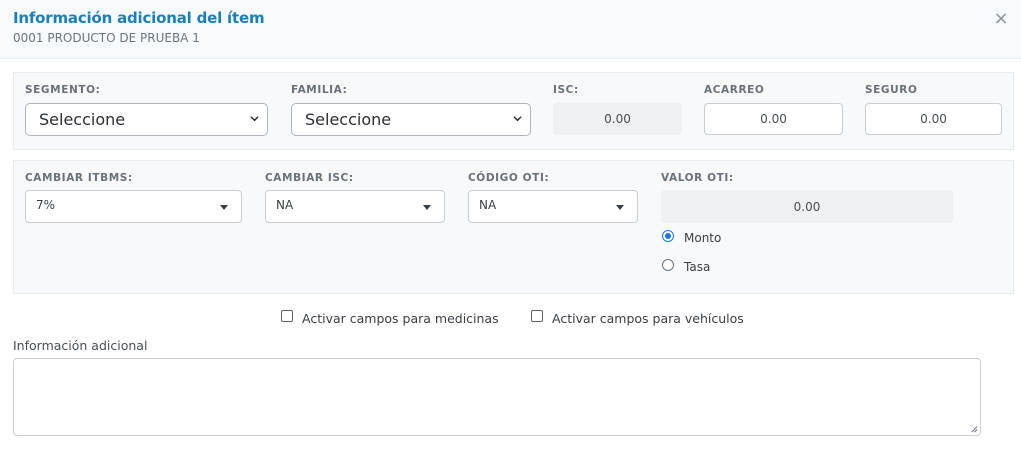 The image size is (1021, 468). Describe the element at coordinates (933, 119) in the screenshot. I see `seguro-field: 0.00` at that location.